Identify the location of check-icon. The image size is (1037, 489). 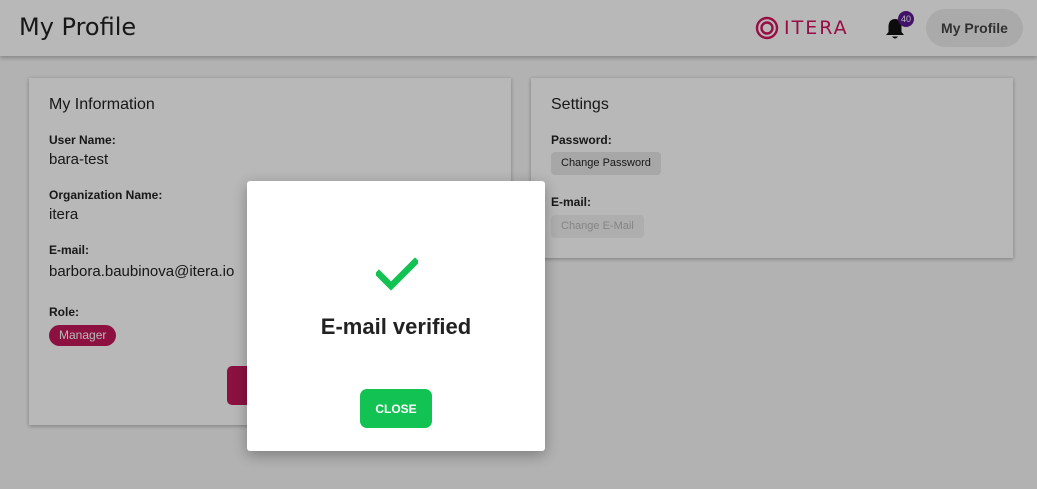
(397, 274).